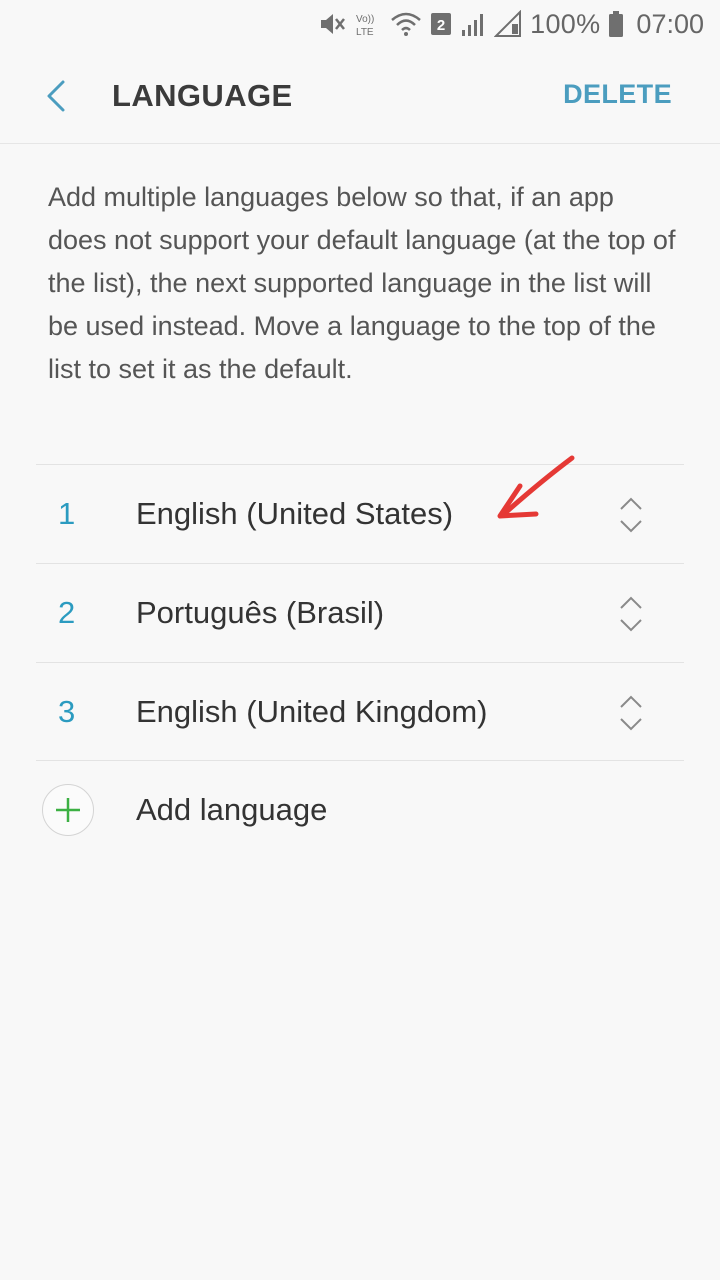 Image resolution: width=720 pixels, height=1280 pixels. I want to click on signal-empty-icon, so click(508, 24).